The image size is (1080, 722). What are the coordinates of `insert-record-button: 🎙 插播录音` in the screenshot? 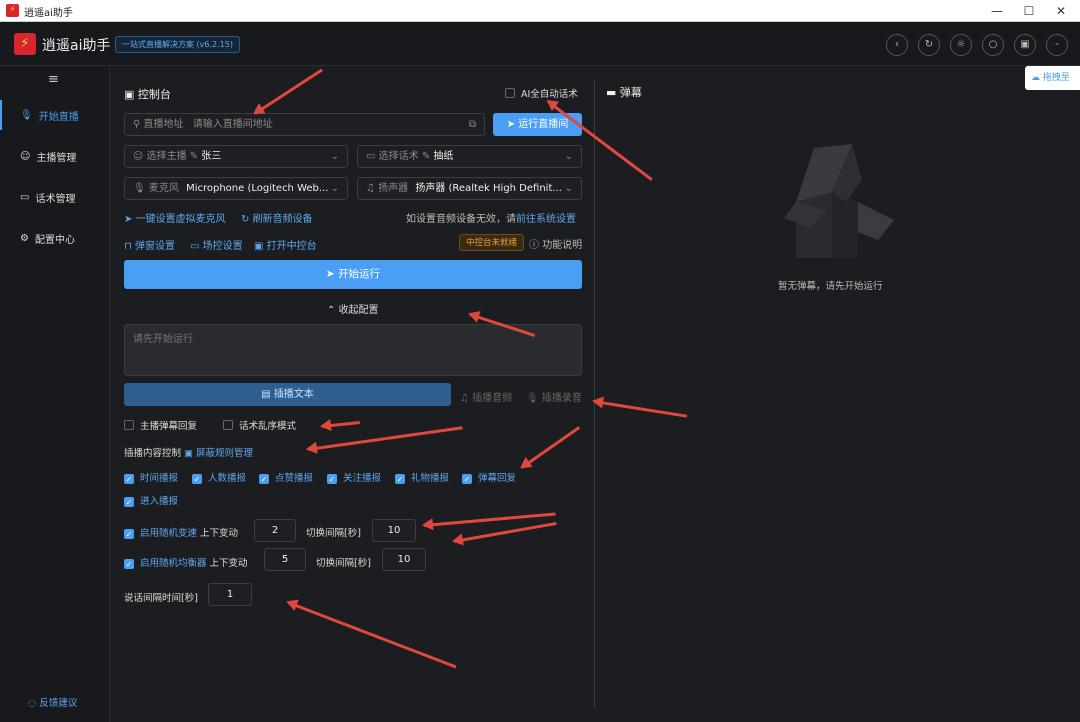 It's located at (554, 396).